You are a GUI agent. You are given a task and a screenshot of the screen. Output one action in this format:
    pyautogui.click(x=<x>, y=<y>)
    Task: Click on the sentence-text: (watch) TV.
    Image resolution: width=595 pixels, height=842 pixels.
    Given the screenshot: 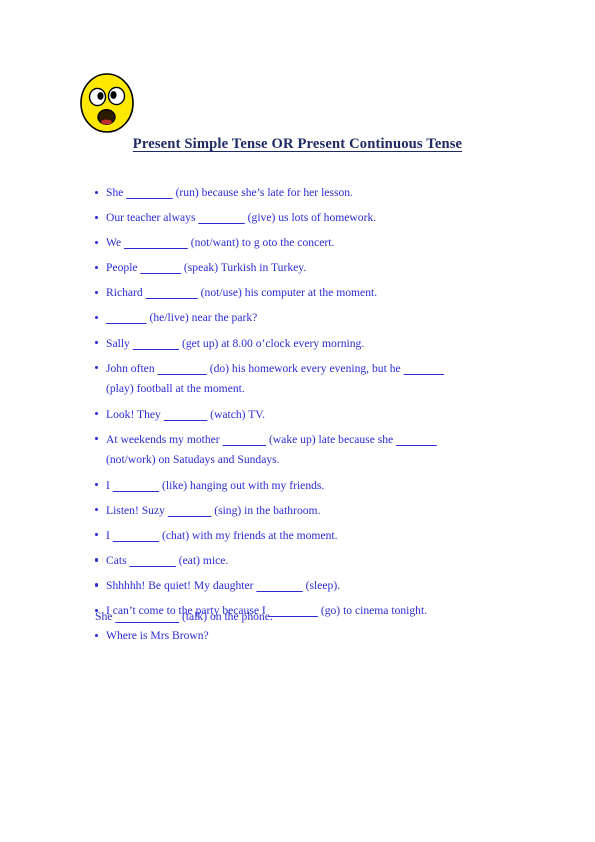 What is the action you would take?
    pyautogui.click(x=236, y=414)
    